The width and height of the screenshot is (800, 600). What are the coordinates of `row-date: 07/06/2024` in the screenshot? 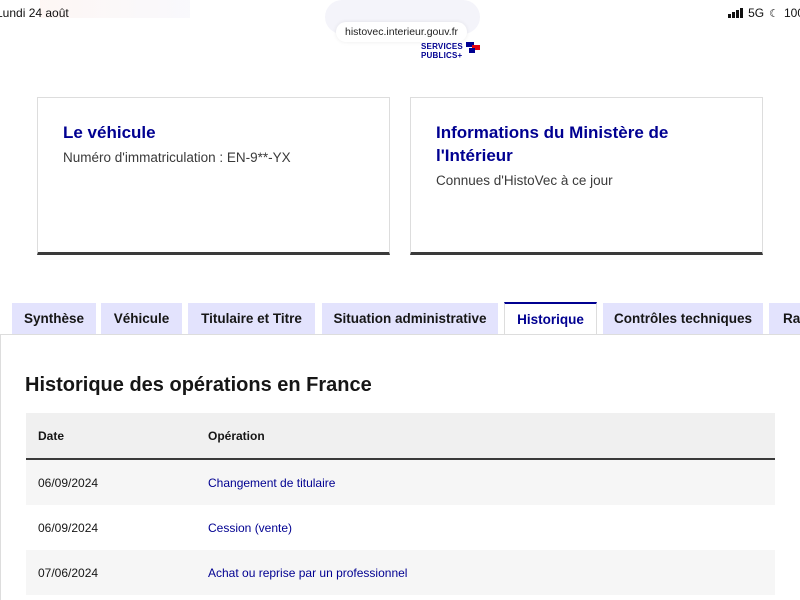 It's located at (68, 572).